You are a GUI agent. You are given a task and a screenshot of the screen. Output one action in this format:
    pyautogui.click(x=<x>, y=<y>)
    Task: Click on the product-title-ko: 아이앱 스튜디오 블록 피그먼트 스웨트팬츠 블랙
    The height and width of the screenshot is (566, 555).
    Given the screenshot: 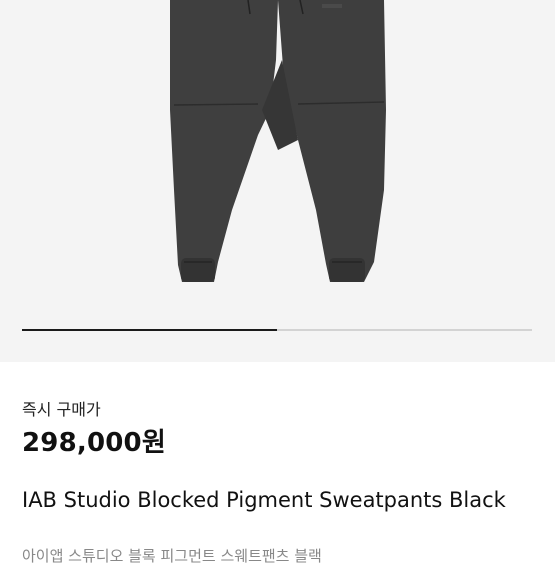 What is the action you would take?
    pyautogui.click(x=172, y=556)
    